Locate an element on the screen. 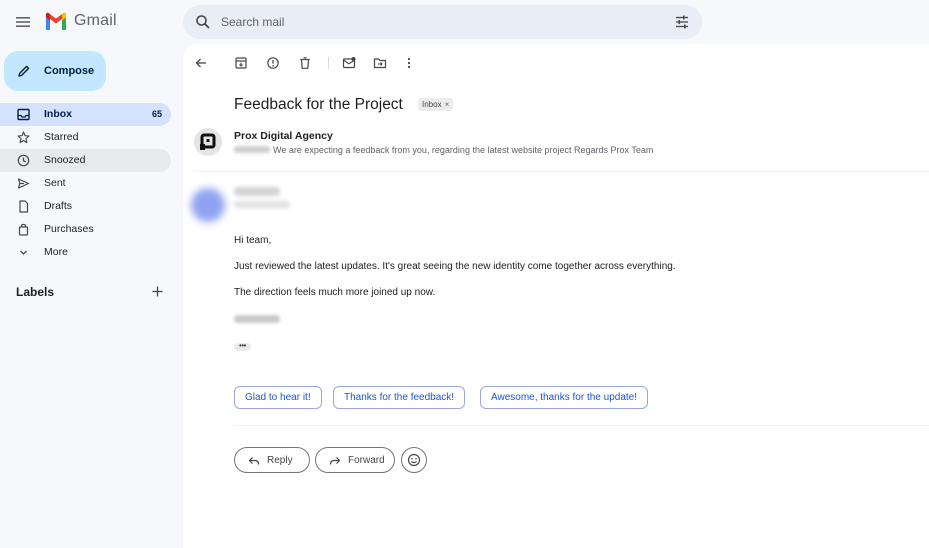  message-divider is located at coordinates (561, 171).